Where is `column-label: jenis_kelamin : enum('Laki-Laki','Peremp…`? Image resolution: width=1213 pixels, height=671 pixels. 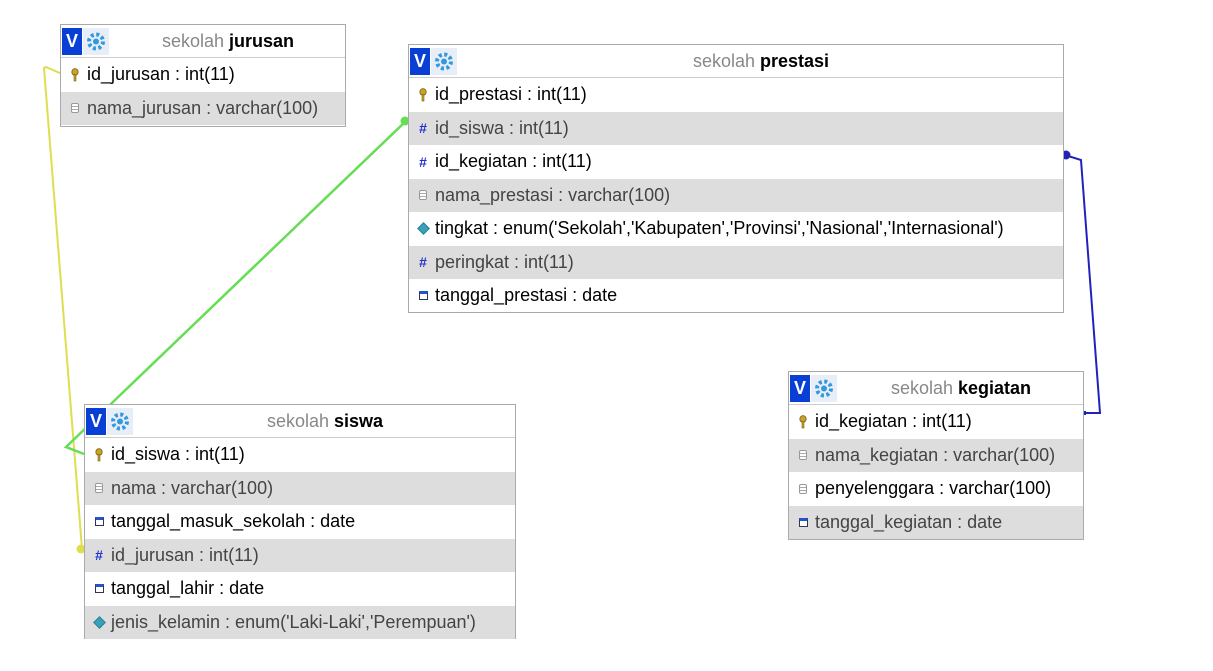 column-label: jenis_kelamin : enum('Laki-Laki','Peremp… is located at coordinates (293, 621).